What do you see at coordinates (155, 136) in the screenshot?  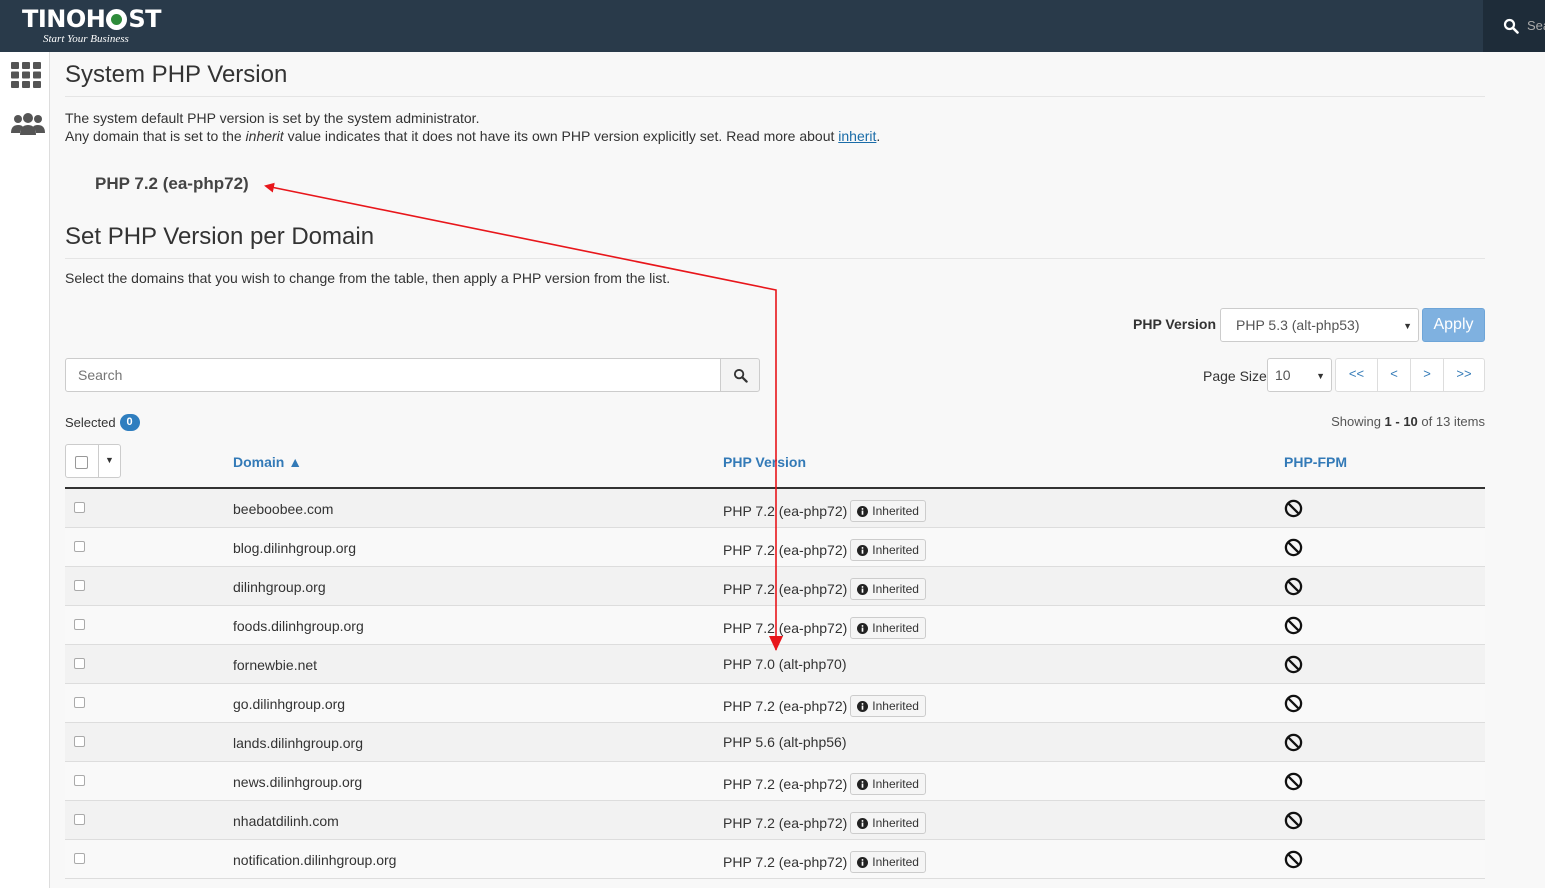 I see `inherit-desc-text-a: Any domain that is set to the` at bounding box center [155, 136].